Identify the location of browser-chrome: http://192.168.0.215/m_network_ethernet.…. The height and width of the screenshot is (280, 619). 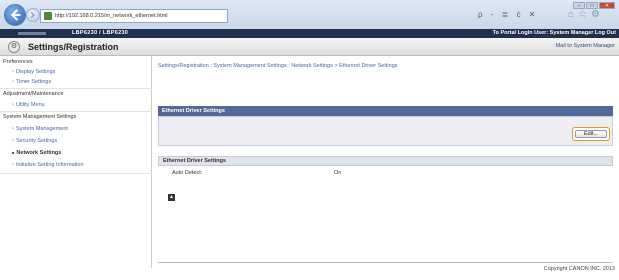
(309, 16).